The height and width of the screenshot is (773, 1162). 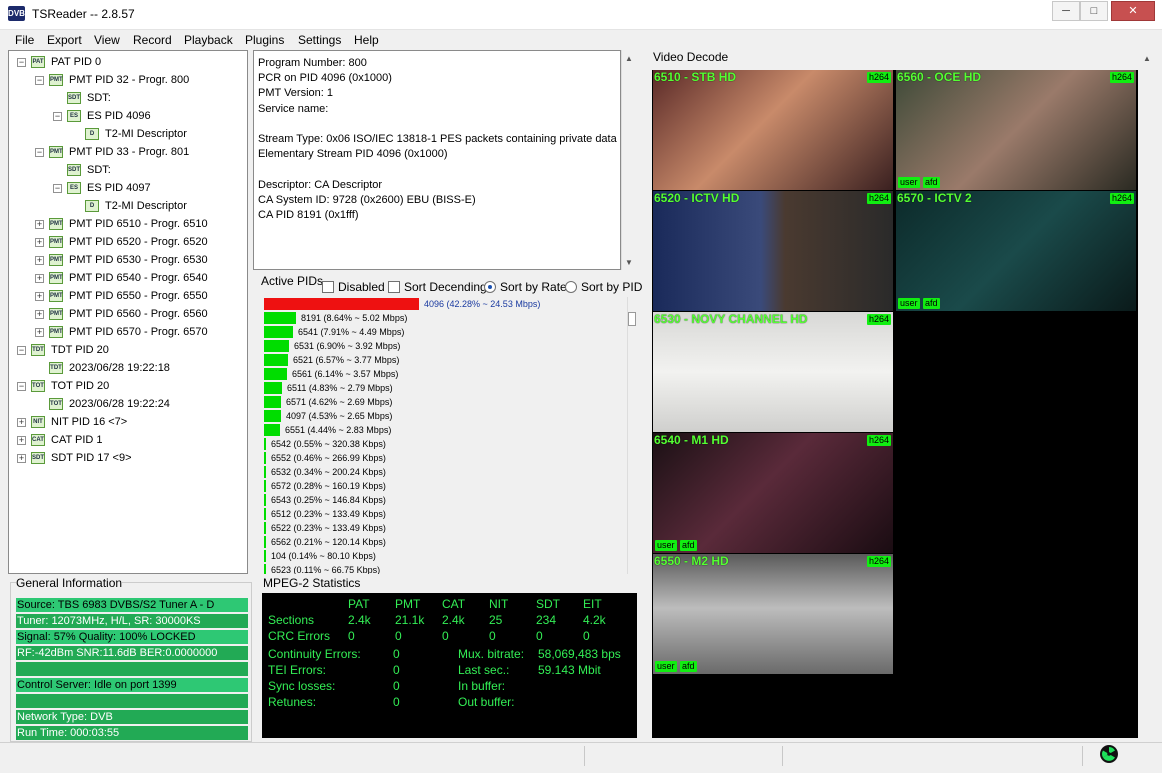 What do you see at coordinates (444, 472) in the screenshot?
I see `pid-row: 6532 (0.34% ~ 200.24 Kbps)` at bounding box center [444, 472].